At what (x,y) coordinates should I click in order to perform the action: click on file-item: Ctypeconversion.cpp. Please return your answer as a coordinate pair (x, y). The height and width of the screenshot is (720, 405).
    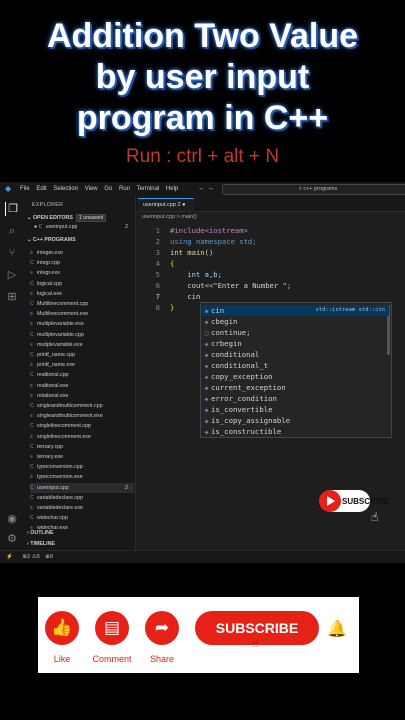
    Looking at the image, I should click on (82, 467).